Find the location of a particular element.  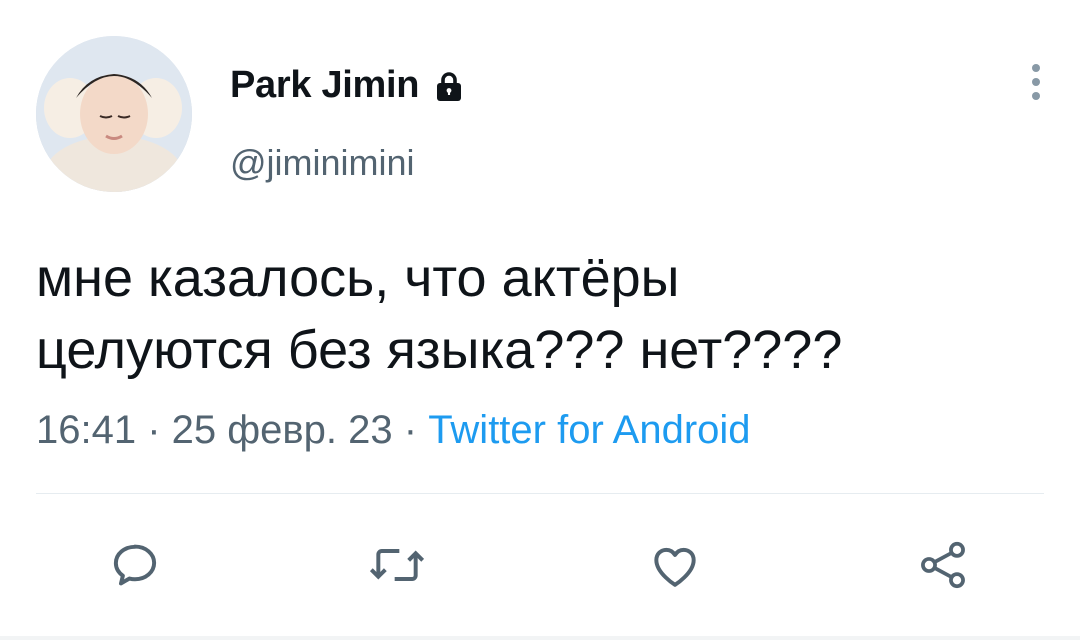

retweet-button is located at coordinates (397, 567).